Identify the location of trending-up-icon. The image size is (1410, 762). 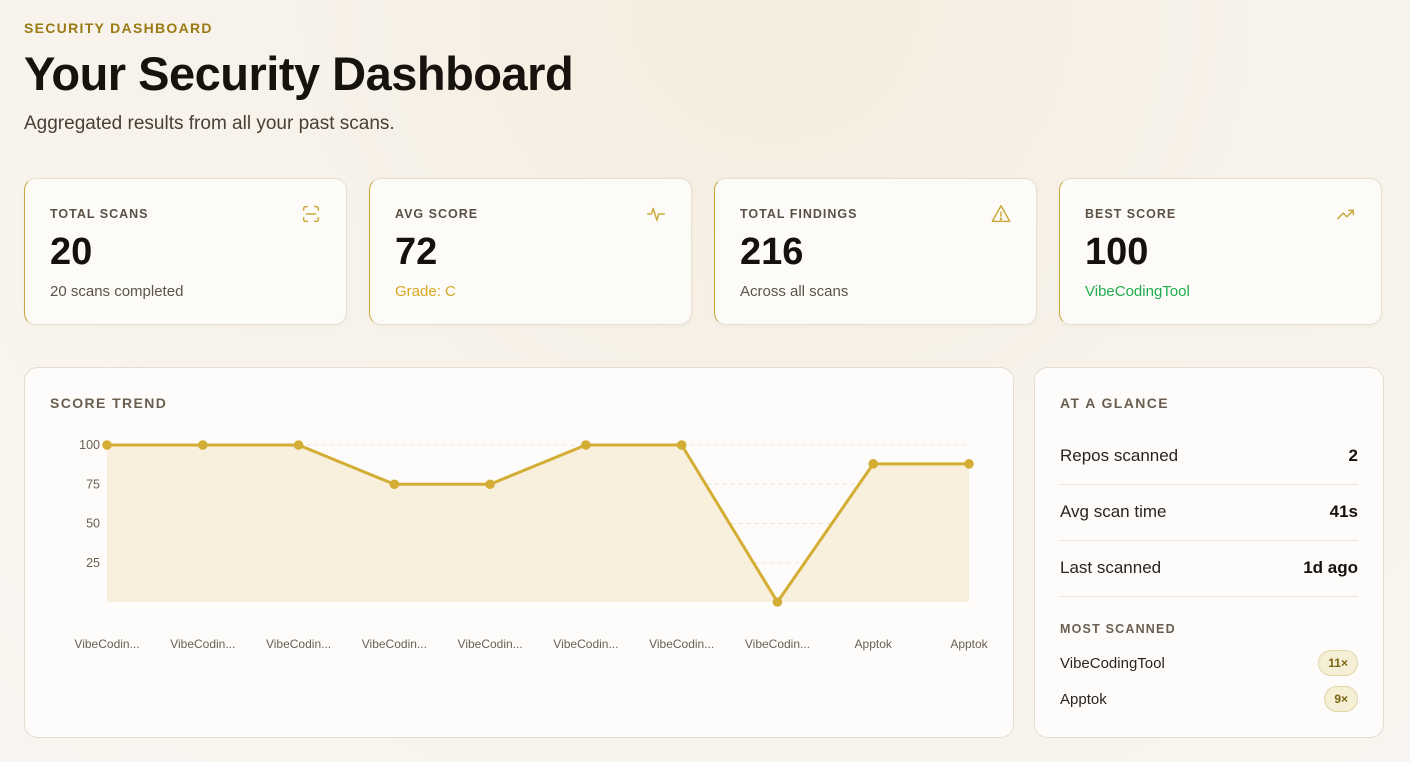
(1346, 214).